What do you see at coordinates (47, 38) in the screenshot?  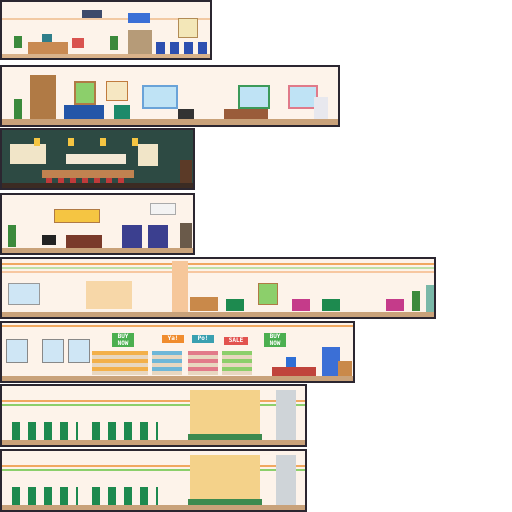 I see `receptionist` at bounding box center [47, 38].